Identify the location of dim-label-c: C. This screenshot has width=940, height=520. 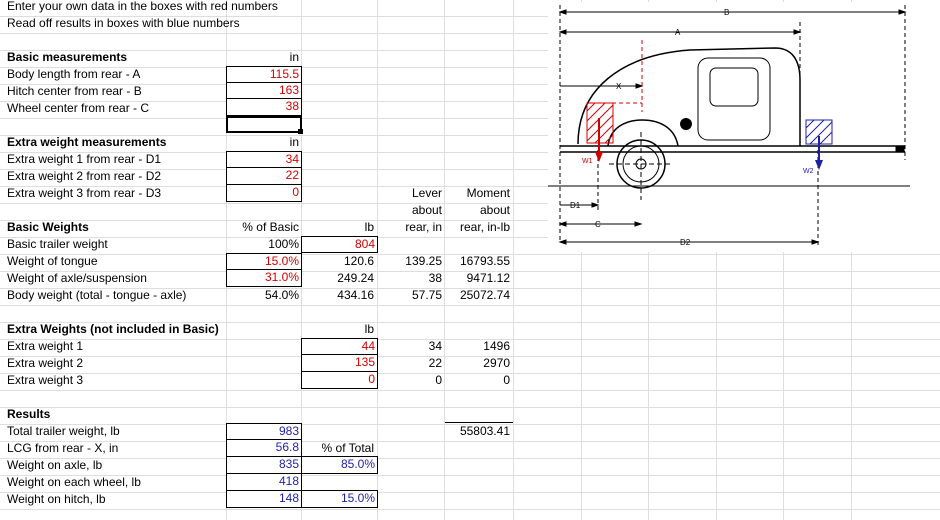
(598, 224).